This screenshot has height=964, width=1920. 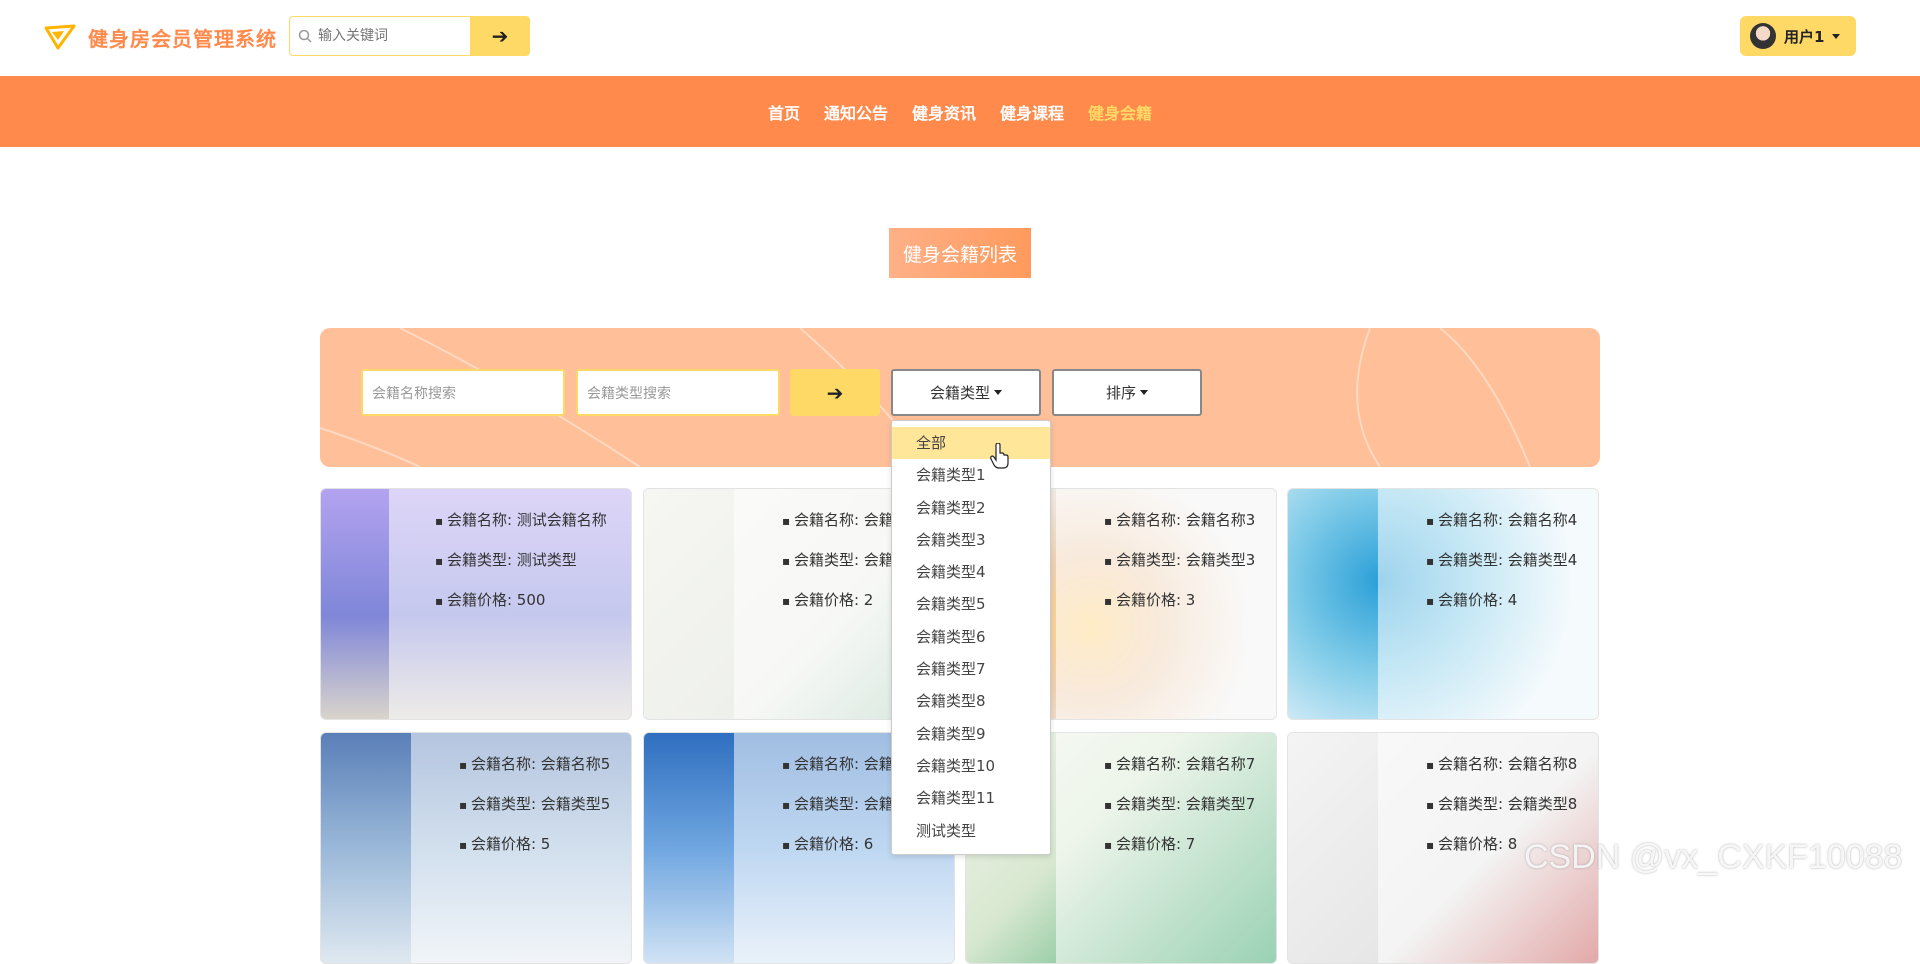 I want to click on nav-item-home: 首页, so click(x=784, y=112).